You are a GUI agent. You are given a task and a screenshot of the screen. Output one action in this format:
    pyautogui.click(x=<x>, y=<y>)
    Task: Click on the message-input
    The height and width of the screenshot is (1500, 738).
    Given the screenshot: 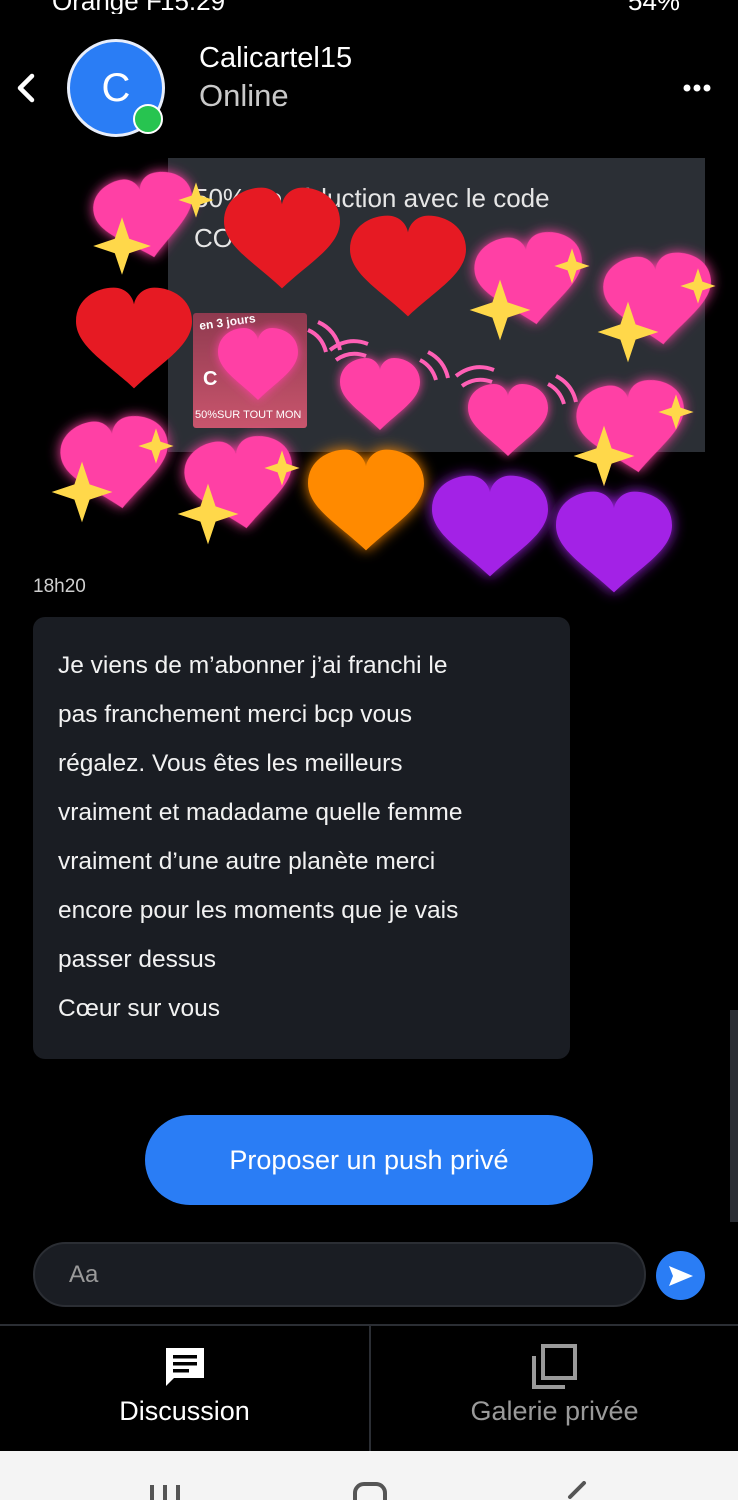 What is the action you would take?
    pyautogui.click(x=339, y=1274)
    